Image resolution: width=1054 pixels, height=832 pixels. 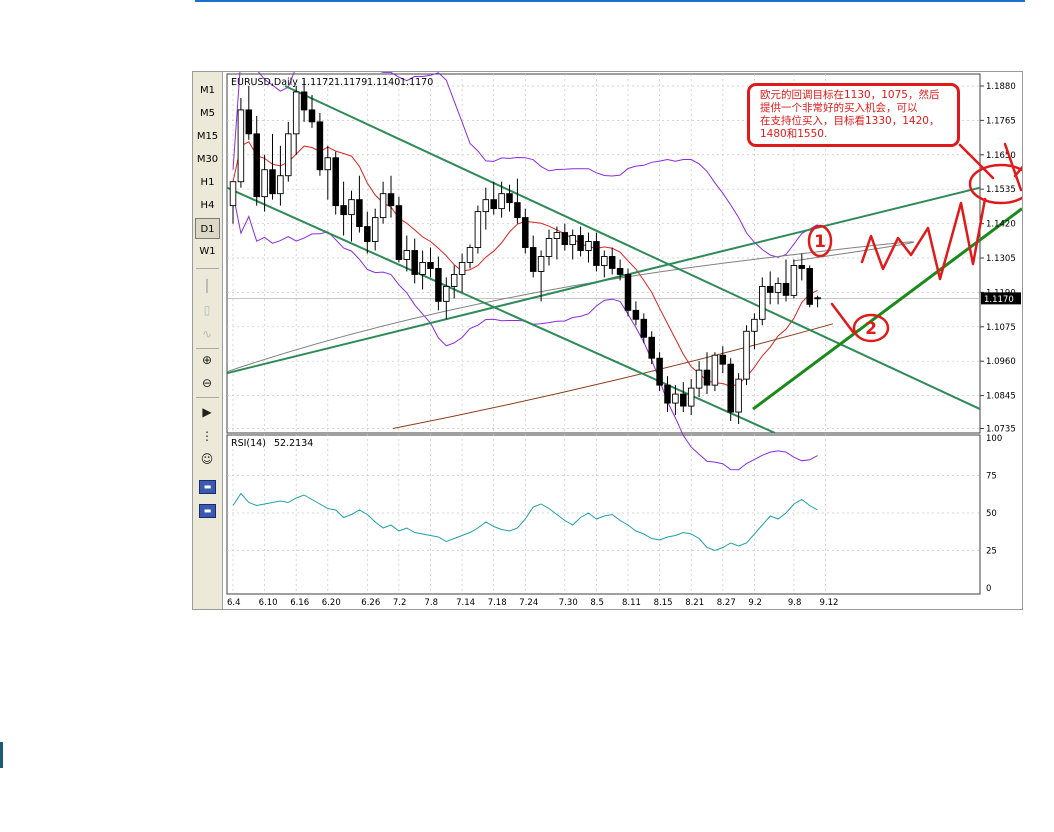 I want to click on rsi-axis-label: 0, so click(x=988, y=589).